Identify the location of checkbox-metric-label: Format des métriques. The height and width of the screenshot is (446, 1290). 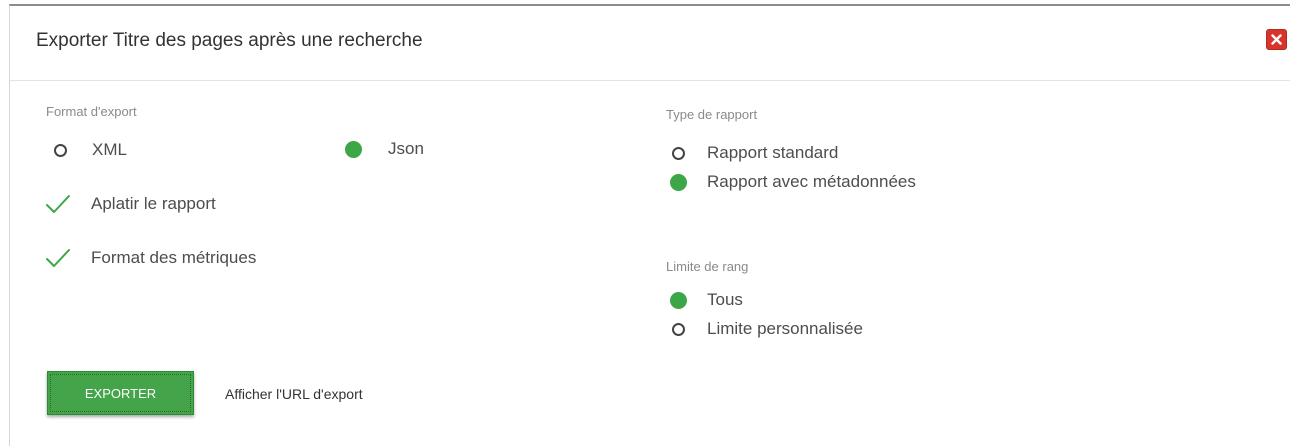
(174, 257).